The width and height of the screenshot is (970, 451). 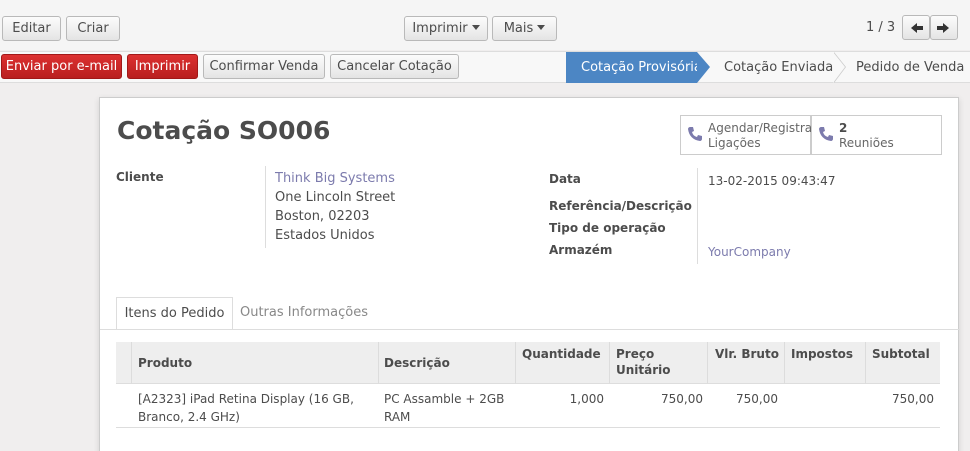 I want to click on date-value: 13-02-2015 09:43:47, so click(x=771, y=181).